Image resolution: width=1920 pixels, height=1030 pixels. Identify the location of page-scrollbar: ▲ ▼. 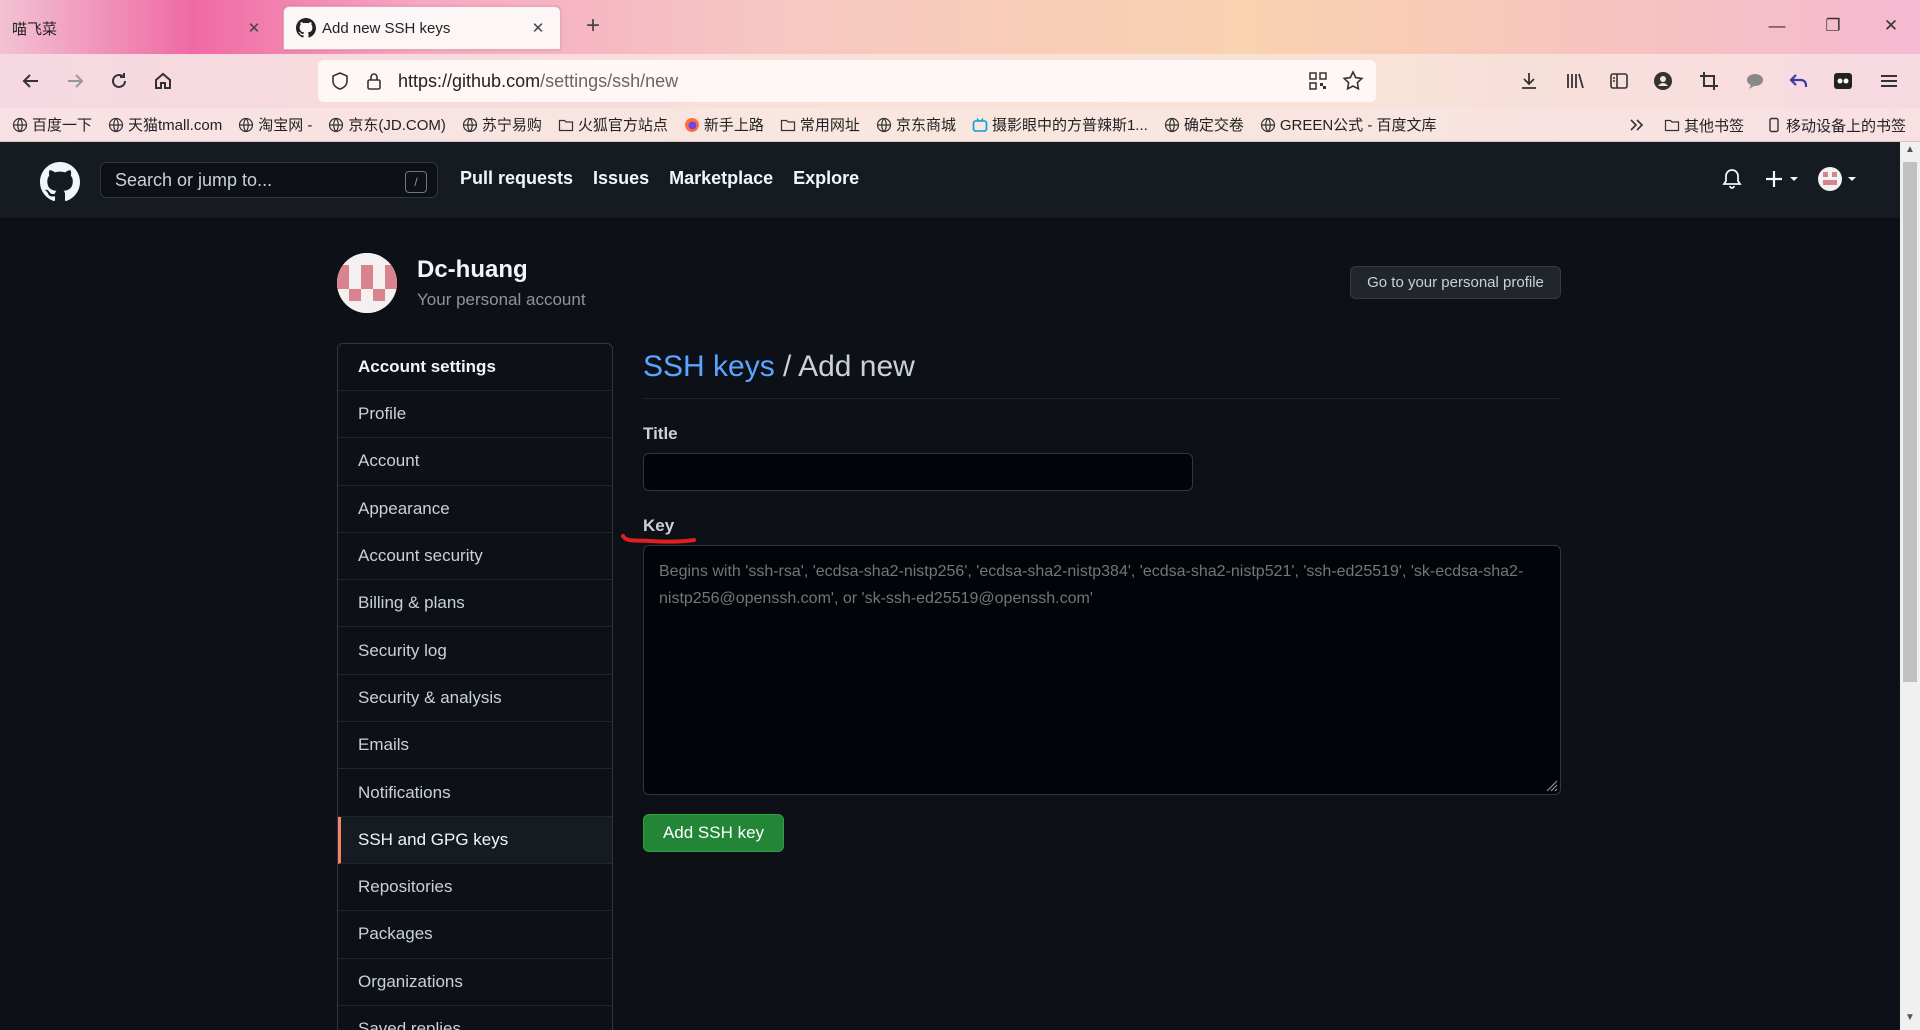
(1910, 586).